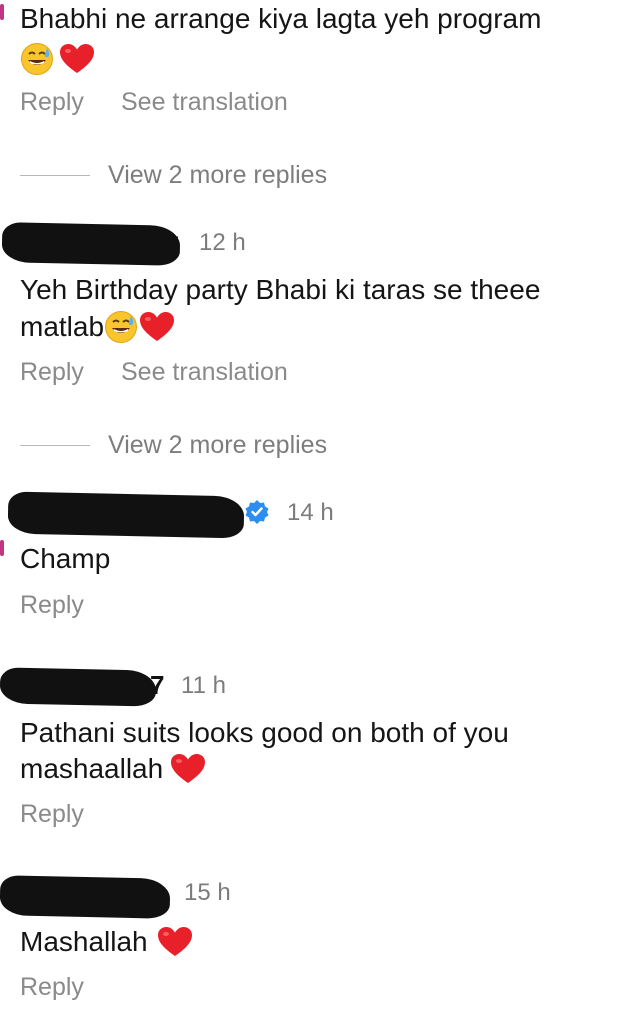 The height and width of the screenshot is (1024, 629). I want to click on verified-badge-icon, so click(257, 512).